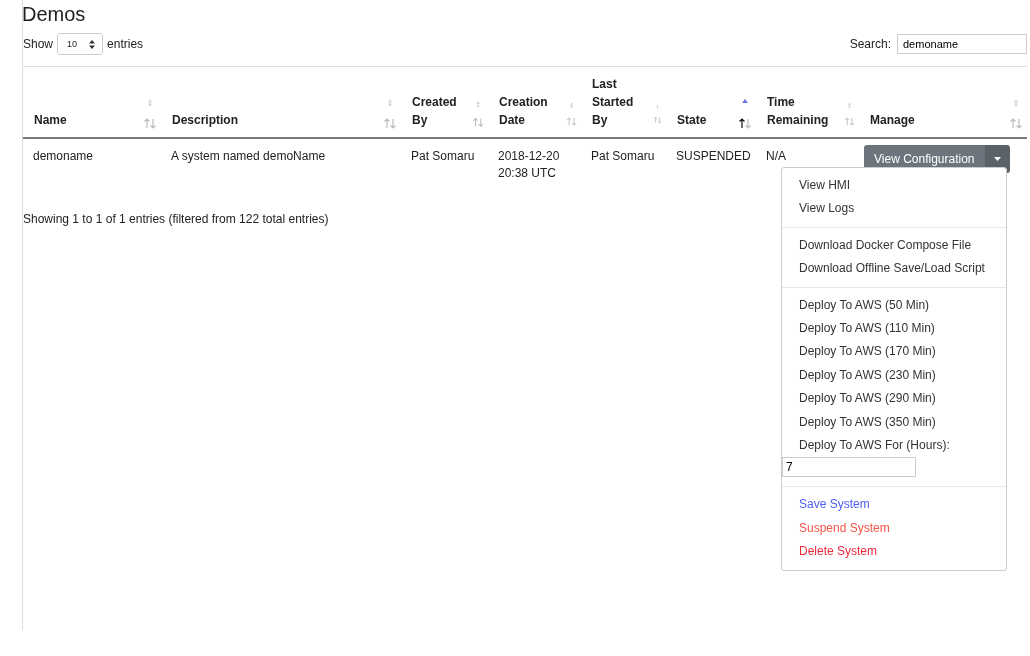  Describe the element at coordinates (80, 44) in the screenshot. I see `entries-select: 10` at that location.